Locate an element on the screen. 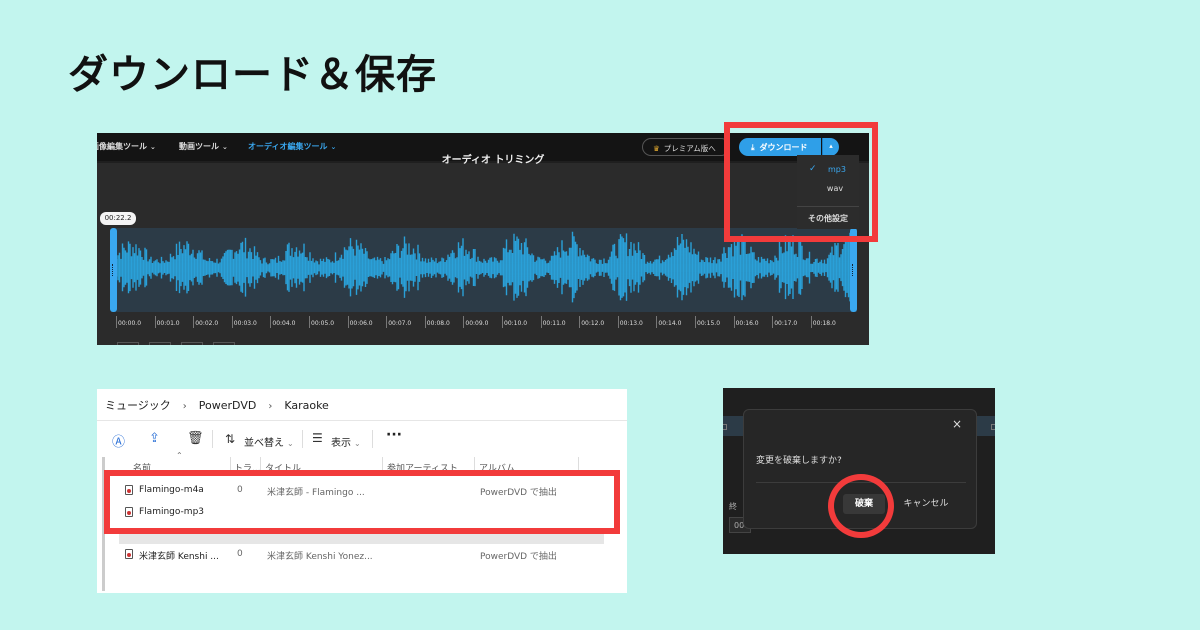 The width and height of the screenshot is (1200, 630). tick-label: 00:17.0 is located at coordinates (786, 323).